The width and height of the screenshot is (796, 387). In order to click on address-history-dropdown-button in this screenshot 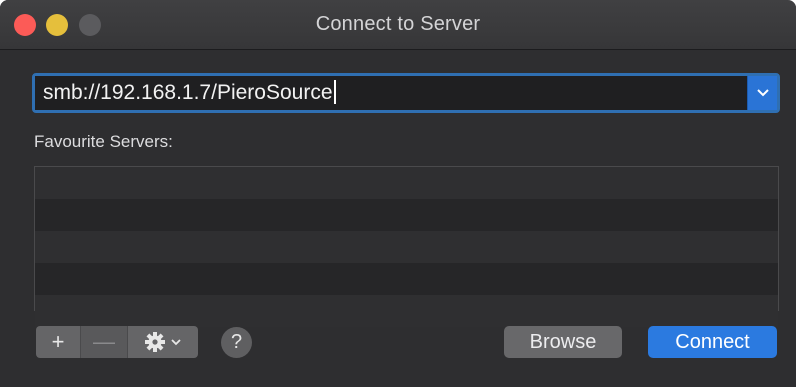, I will do `click(762, 93)`.